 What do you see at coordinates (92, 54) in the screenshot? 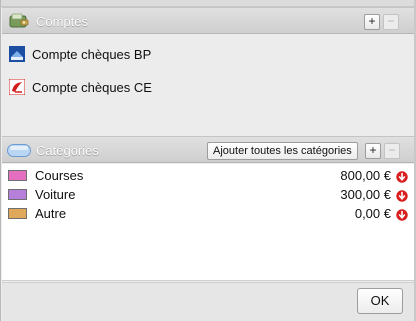
I see `account-label: Compte chèques BP` at bounding box center [92, 54].